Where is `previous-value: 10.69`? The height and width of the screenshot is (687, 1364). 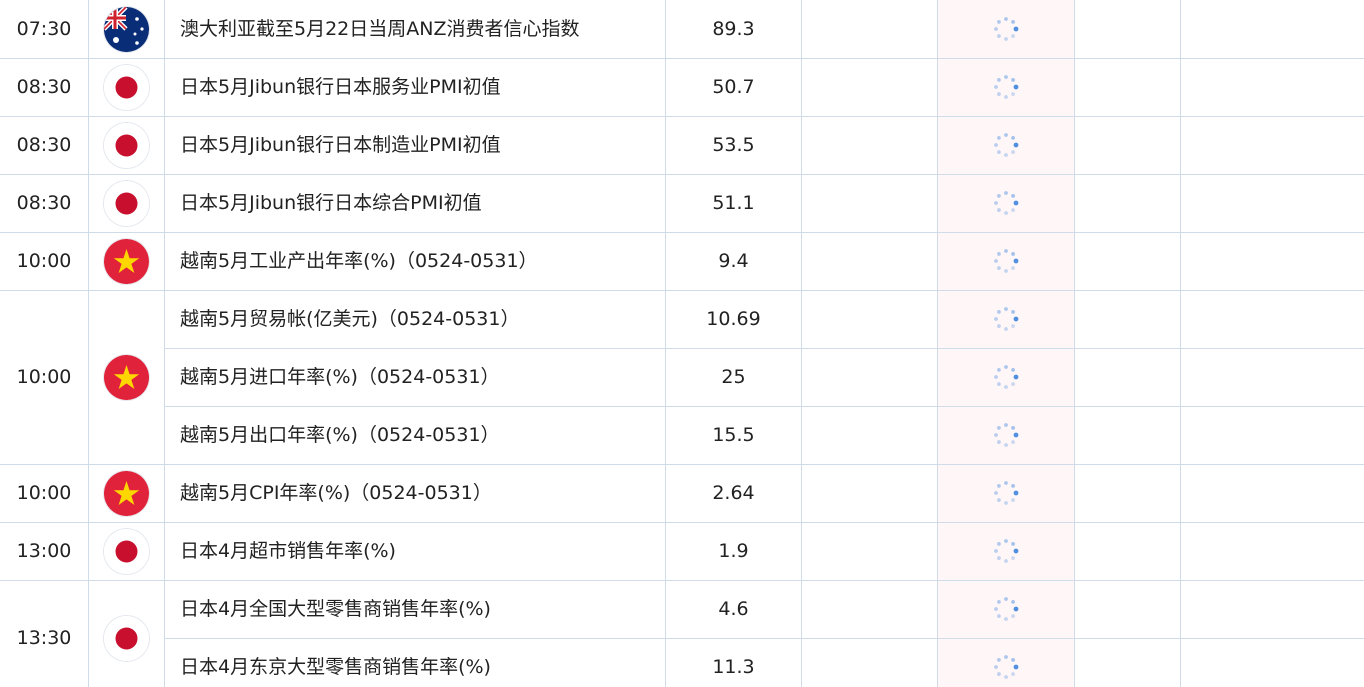 previous-value: 10.69 is located at coordinates (733, 318).